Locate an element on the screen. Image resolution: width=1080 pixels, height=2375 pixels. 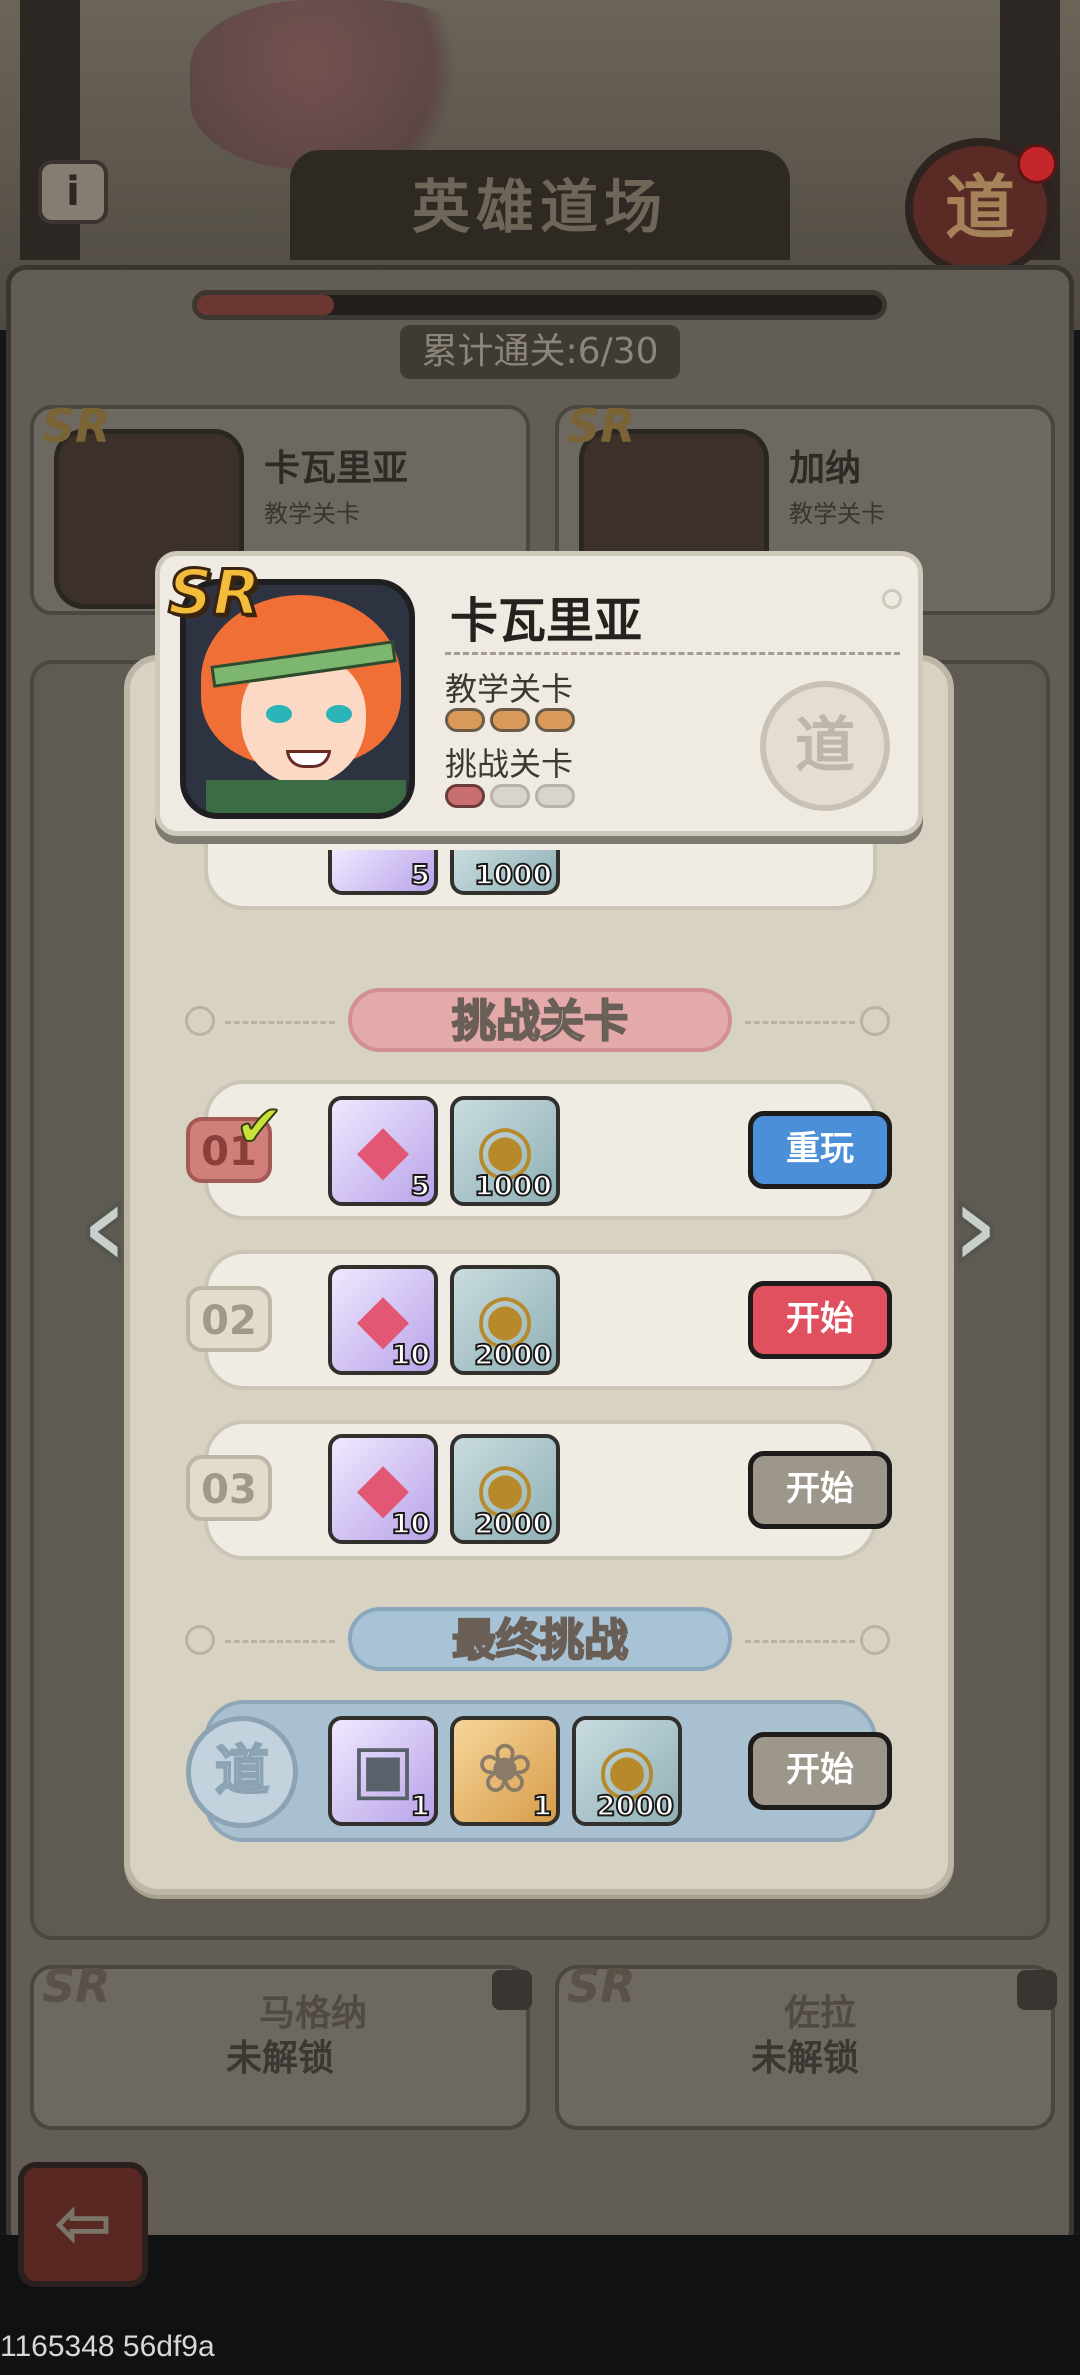
coin-reward: ◉ 1000 is located at coordinates (505, 1151).